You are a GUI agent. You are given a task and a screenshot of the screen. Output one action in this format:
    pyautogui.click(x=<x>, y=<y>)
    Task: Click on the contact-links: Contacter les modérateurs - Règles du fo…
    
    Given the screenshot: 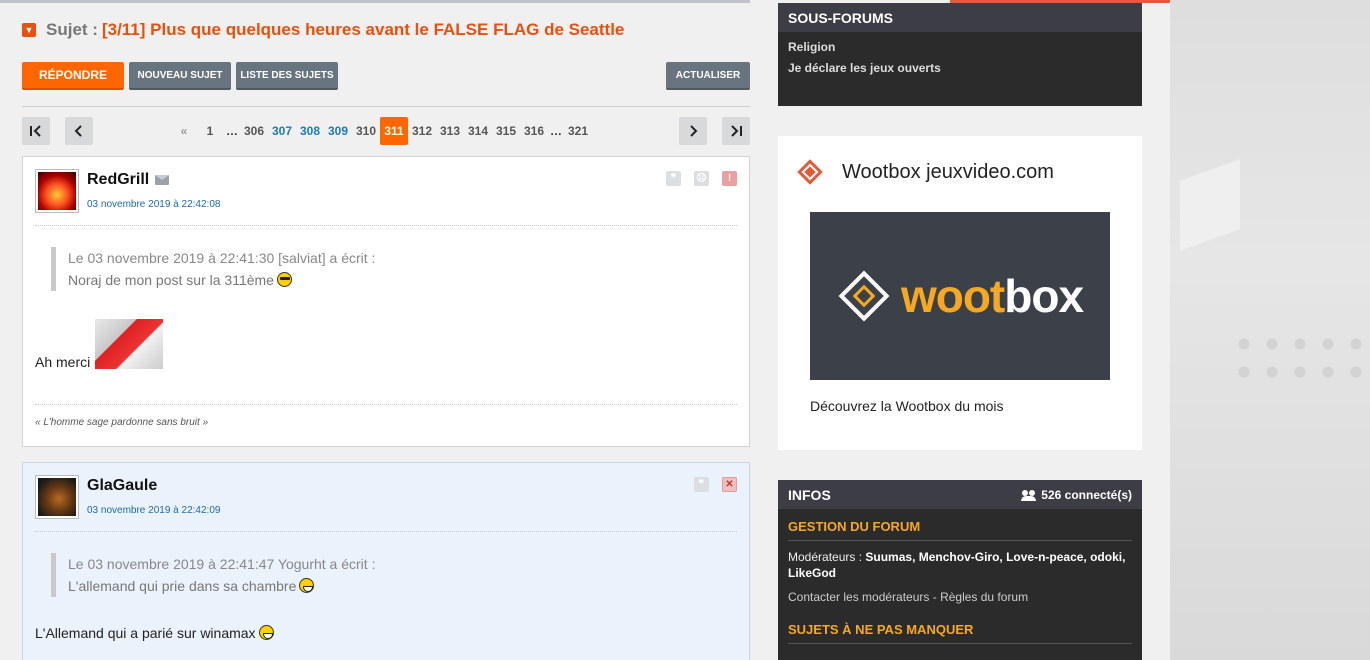 What is the action you would take?
    pyautogui.click(x=960, y=592)
    